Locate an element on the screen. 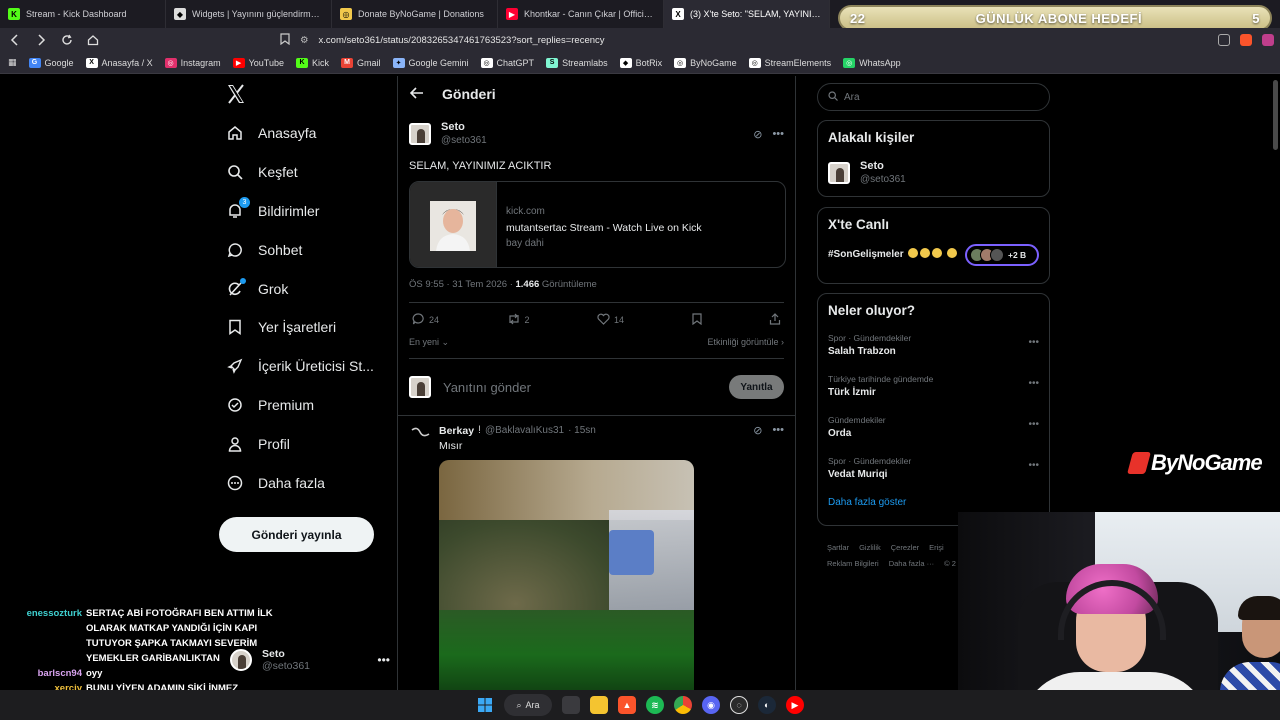  chat-username: enessozturk is located at coordinates (54, 613).